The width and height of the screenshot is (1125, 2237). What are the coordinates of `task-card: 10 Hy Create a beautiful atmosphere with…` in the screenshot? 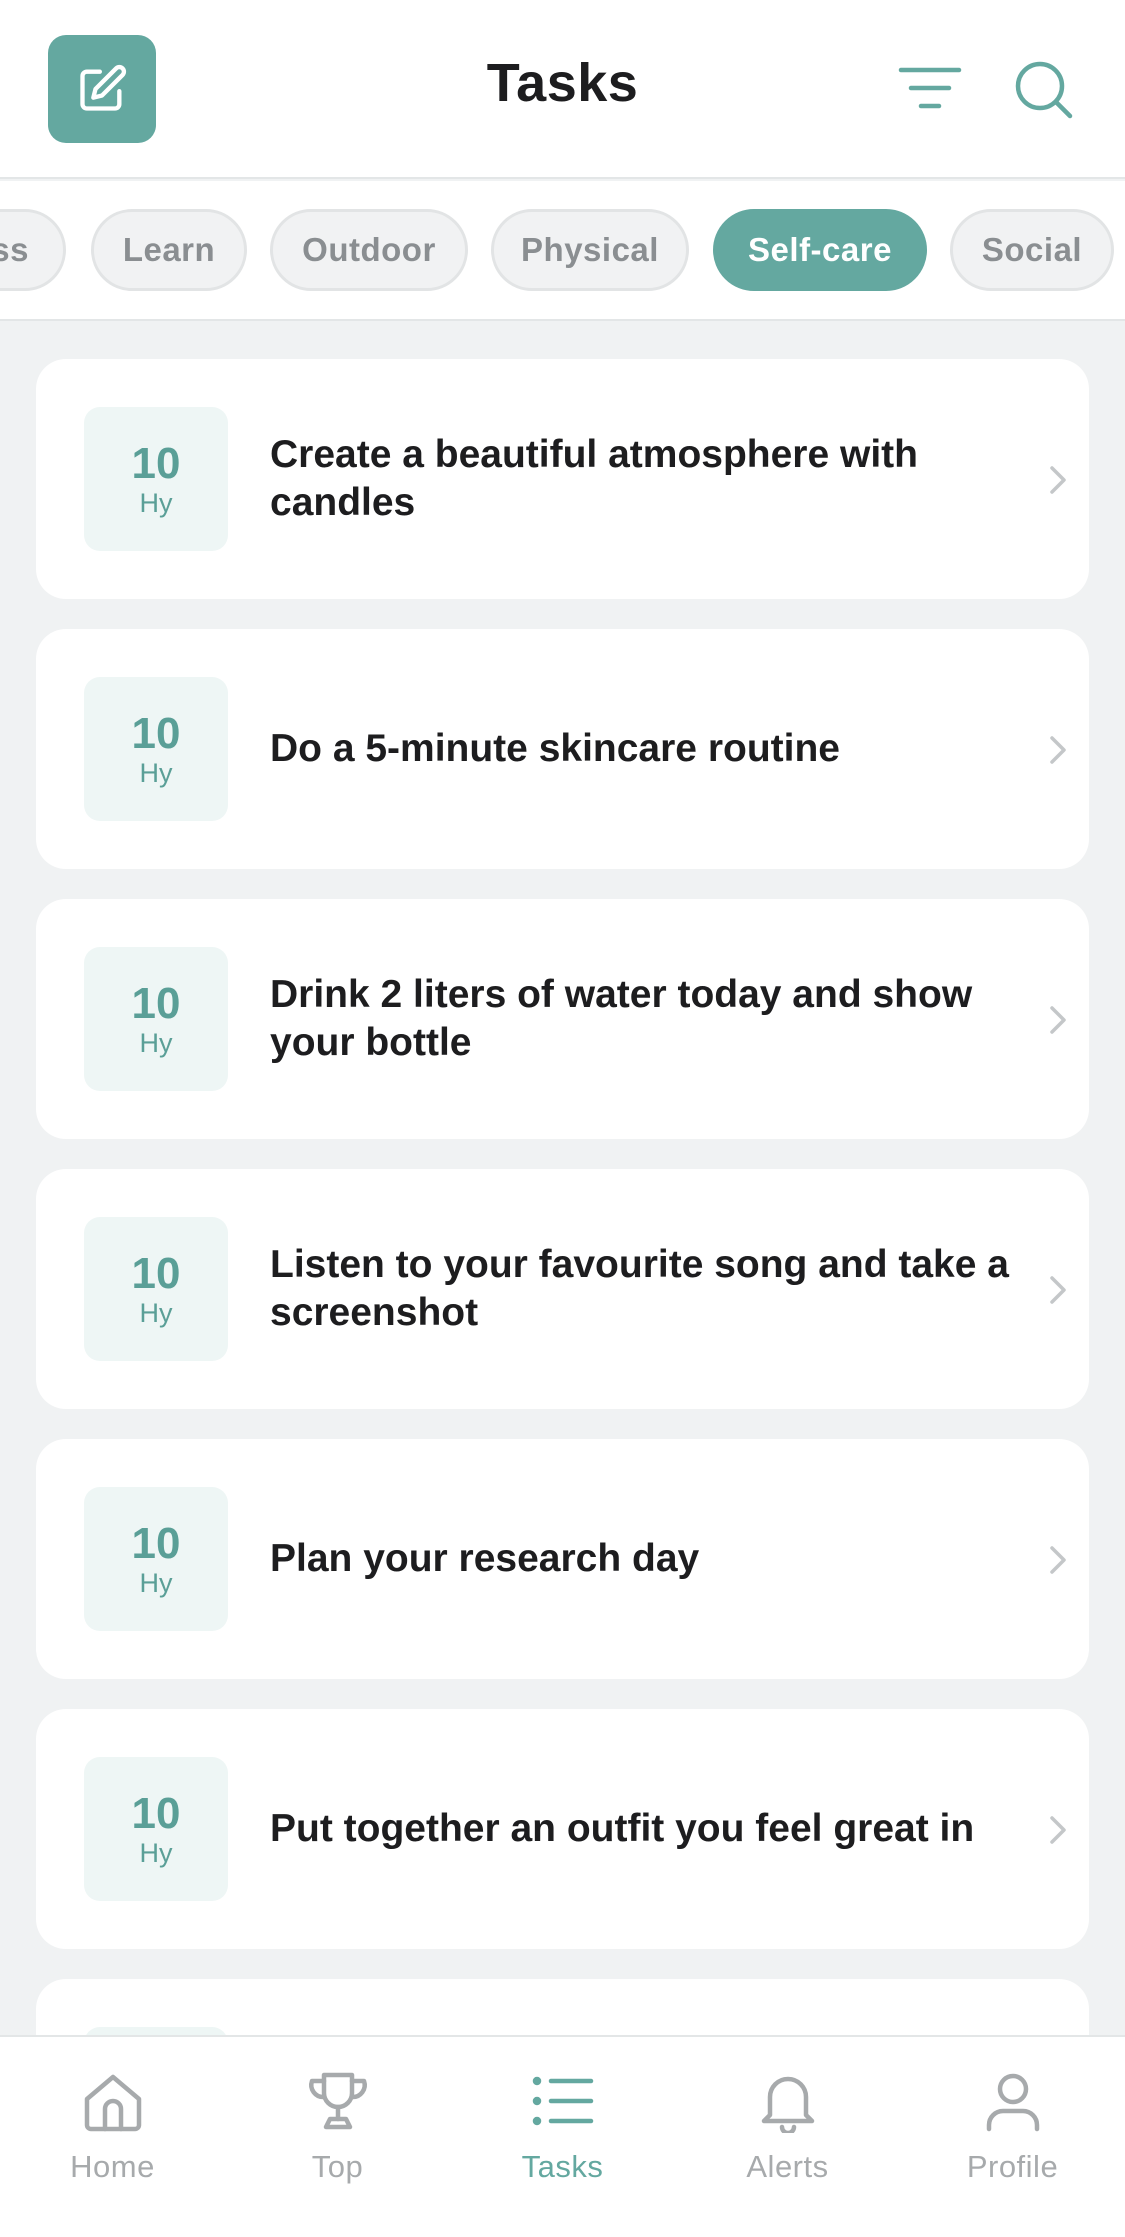 It's located at (562, 479).